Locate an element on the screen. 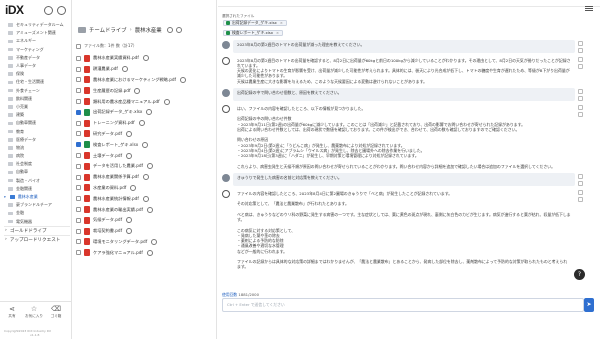  file-row: トレーニング資料.pdf is located at coordinates (145, 123).